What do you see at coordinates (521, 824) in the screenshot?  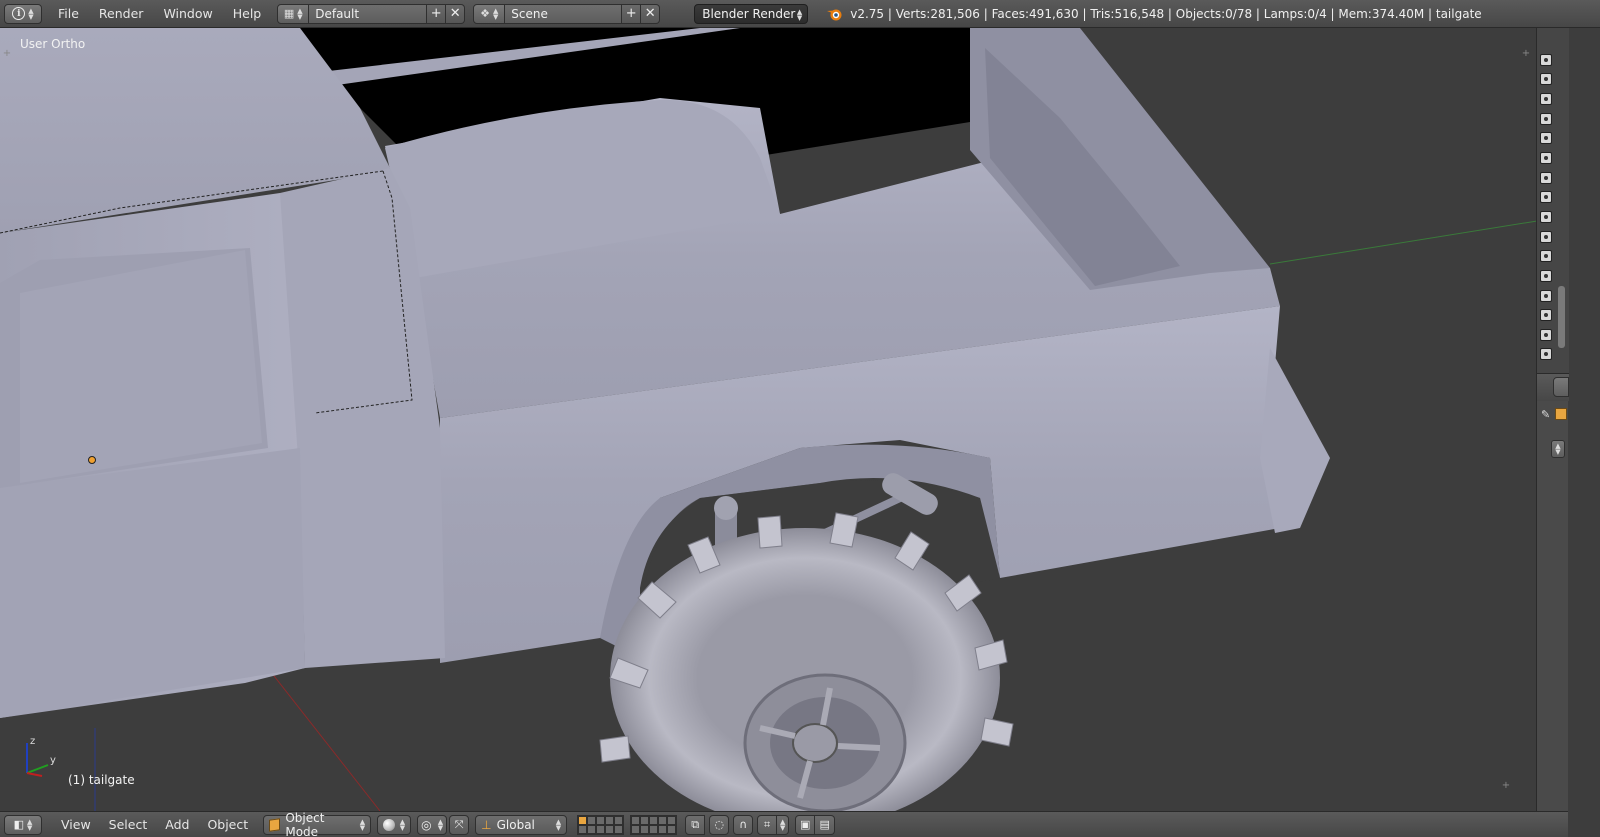 I see `transform-orientation-dropdown: ⊥ Global ▲ ▼` at bounding box center [521, 824].